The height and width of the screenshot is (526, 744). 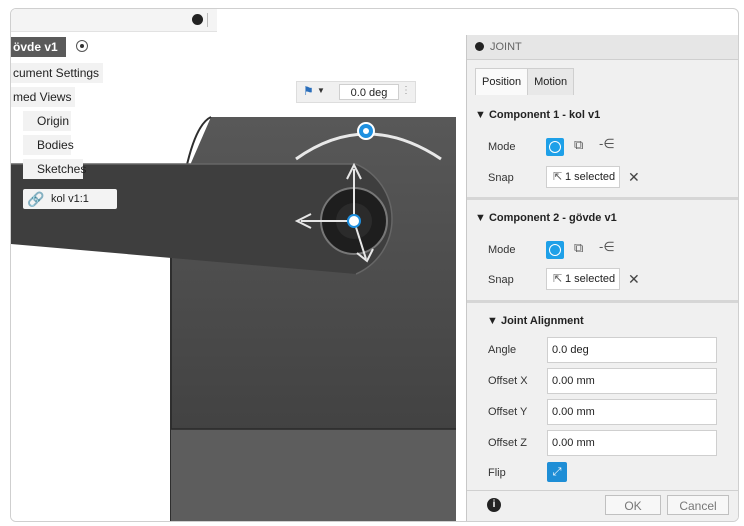 What do you see at coordinates (632, 381) in the screenshot?
I see `offset-x-field: 0.00 mm` at bounding box center [632, 381].